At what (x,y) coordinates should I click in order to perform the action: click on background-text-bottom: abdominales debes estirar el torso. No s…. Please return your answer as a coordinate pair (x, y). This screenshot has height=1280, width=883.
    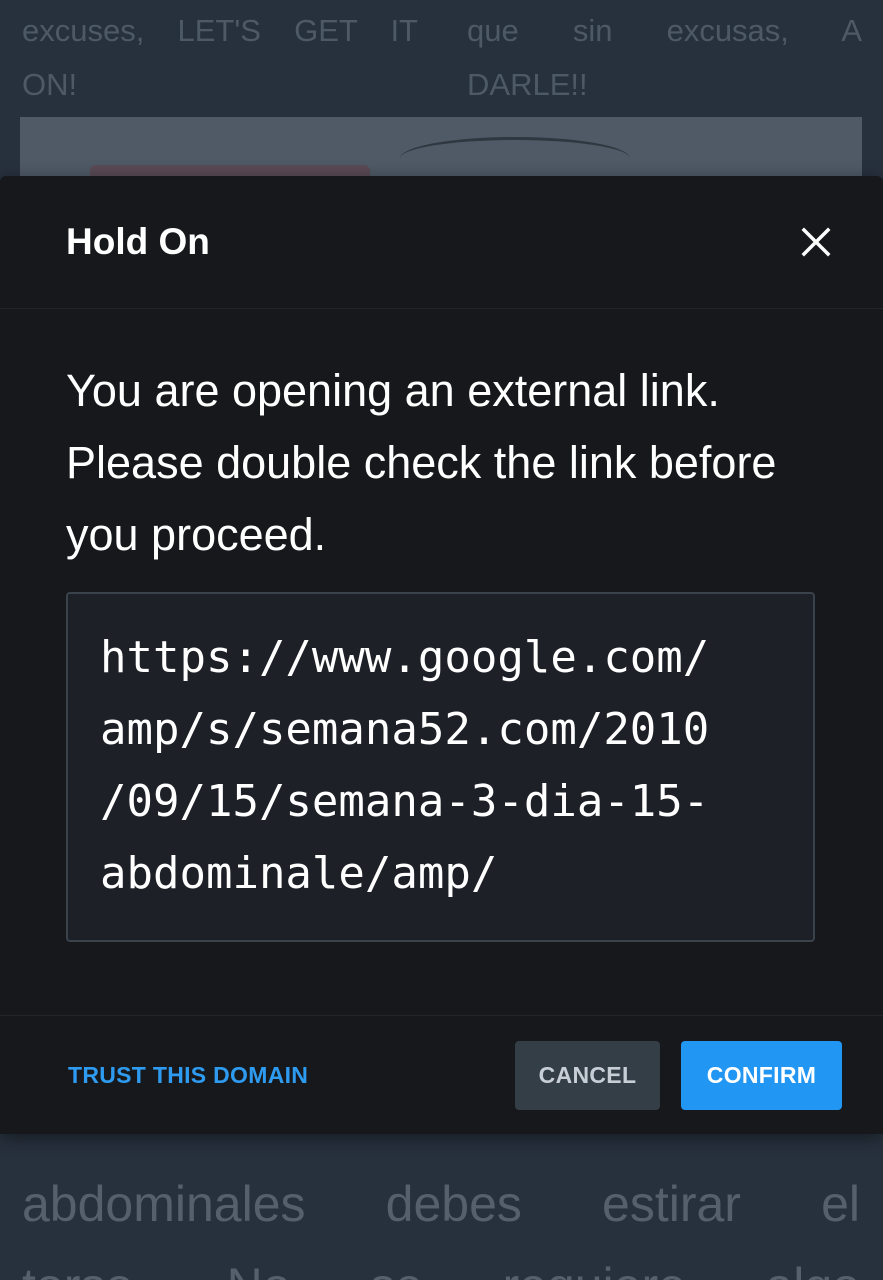
    Looking at the image, I should click on (441, 1221).